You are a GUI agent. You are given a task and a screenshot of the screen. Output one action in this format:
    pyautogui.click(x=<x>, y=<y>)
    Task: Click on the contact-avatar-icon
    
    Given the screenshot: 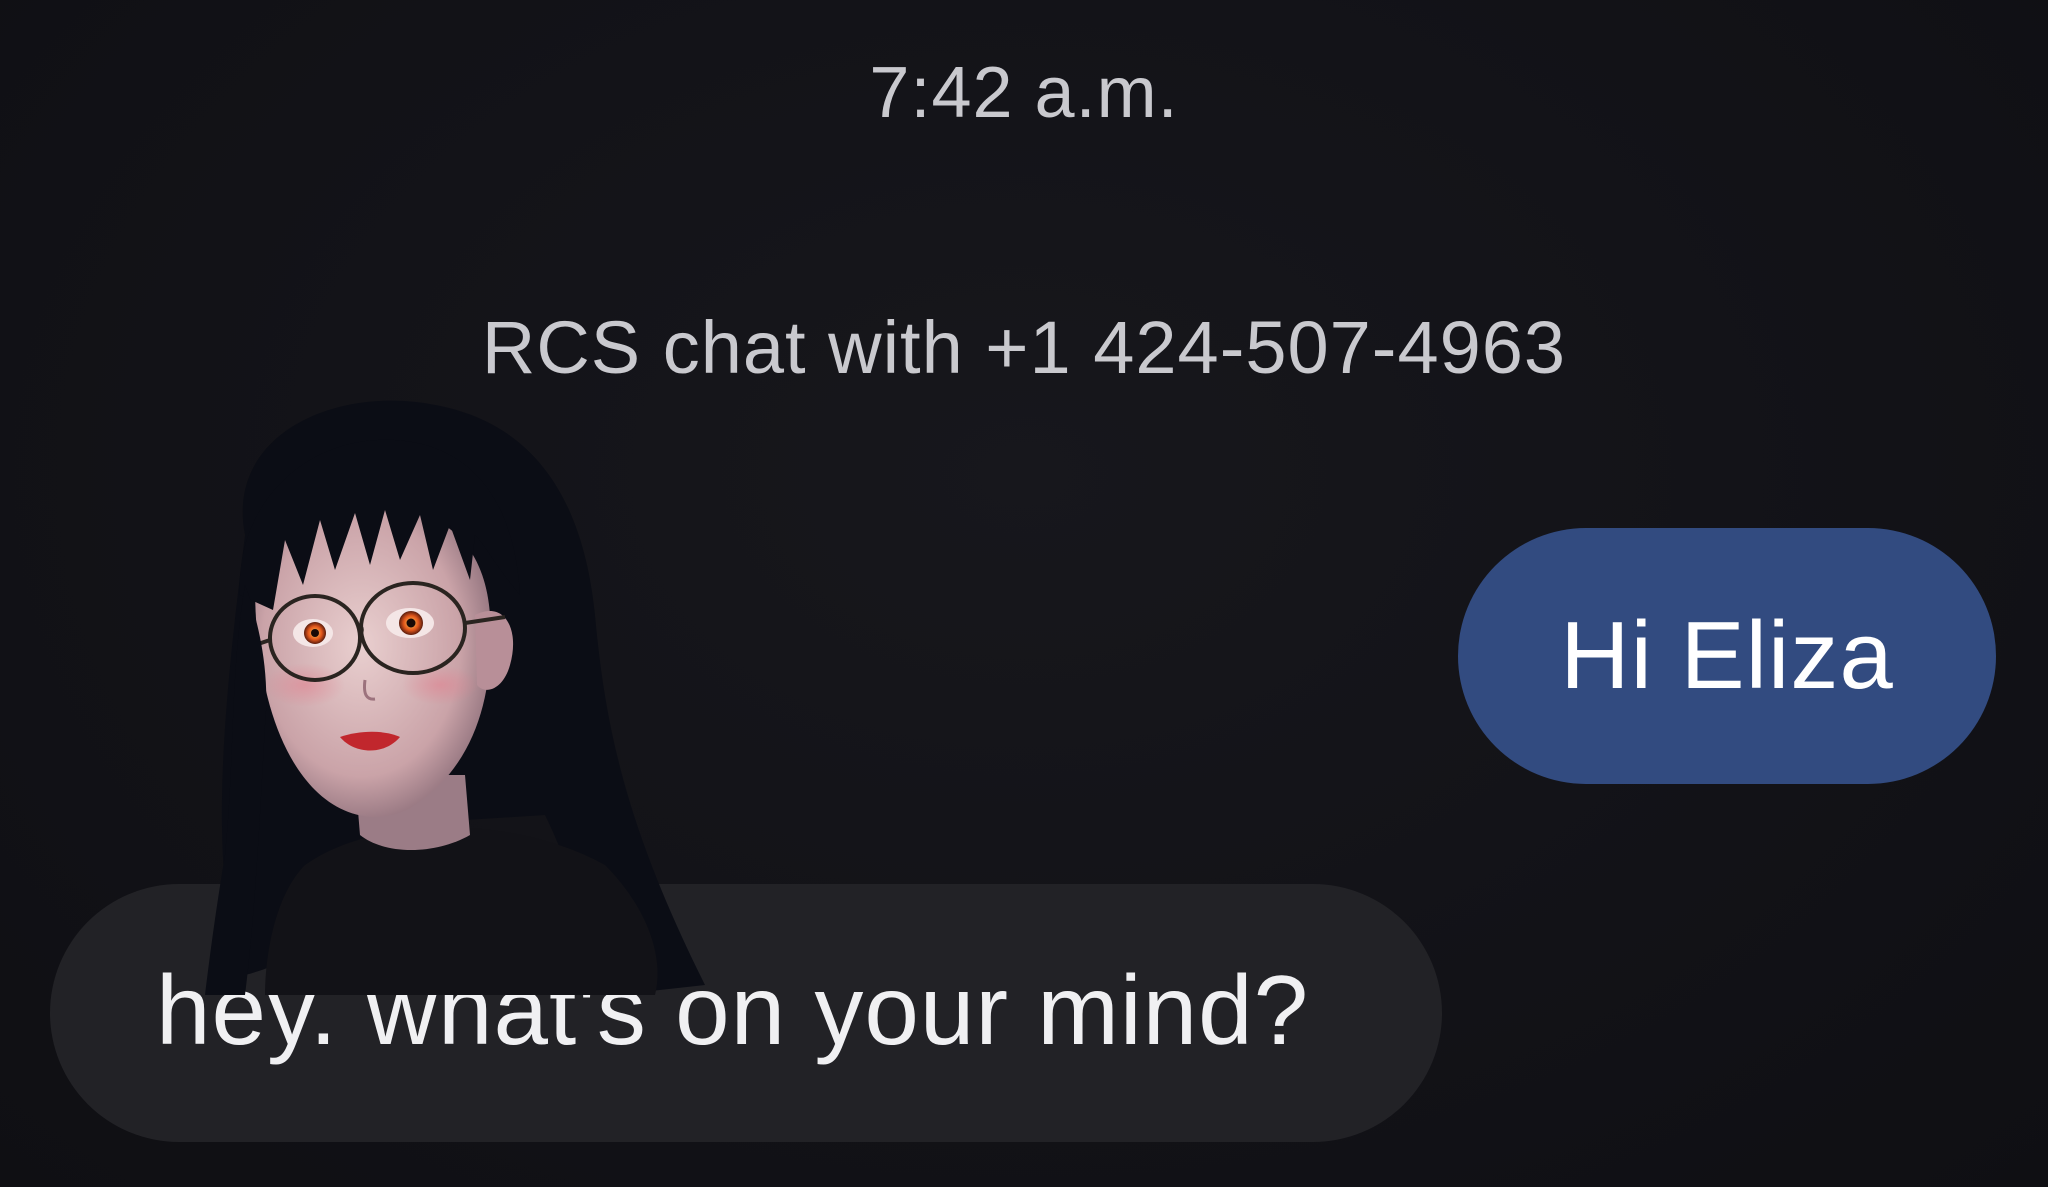 What is the action you would take?
    pyautogui.click(x=465, y=705)
    